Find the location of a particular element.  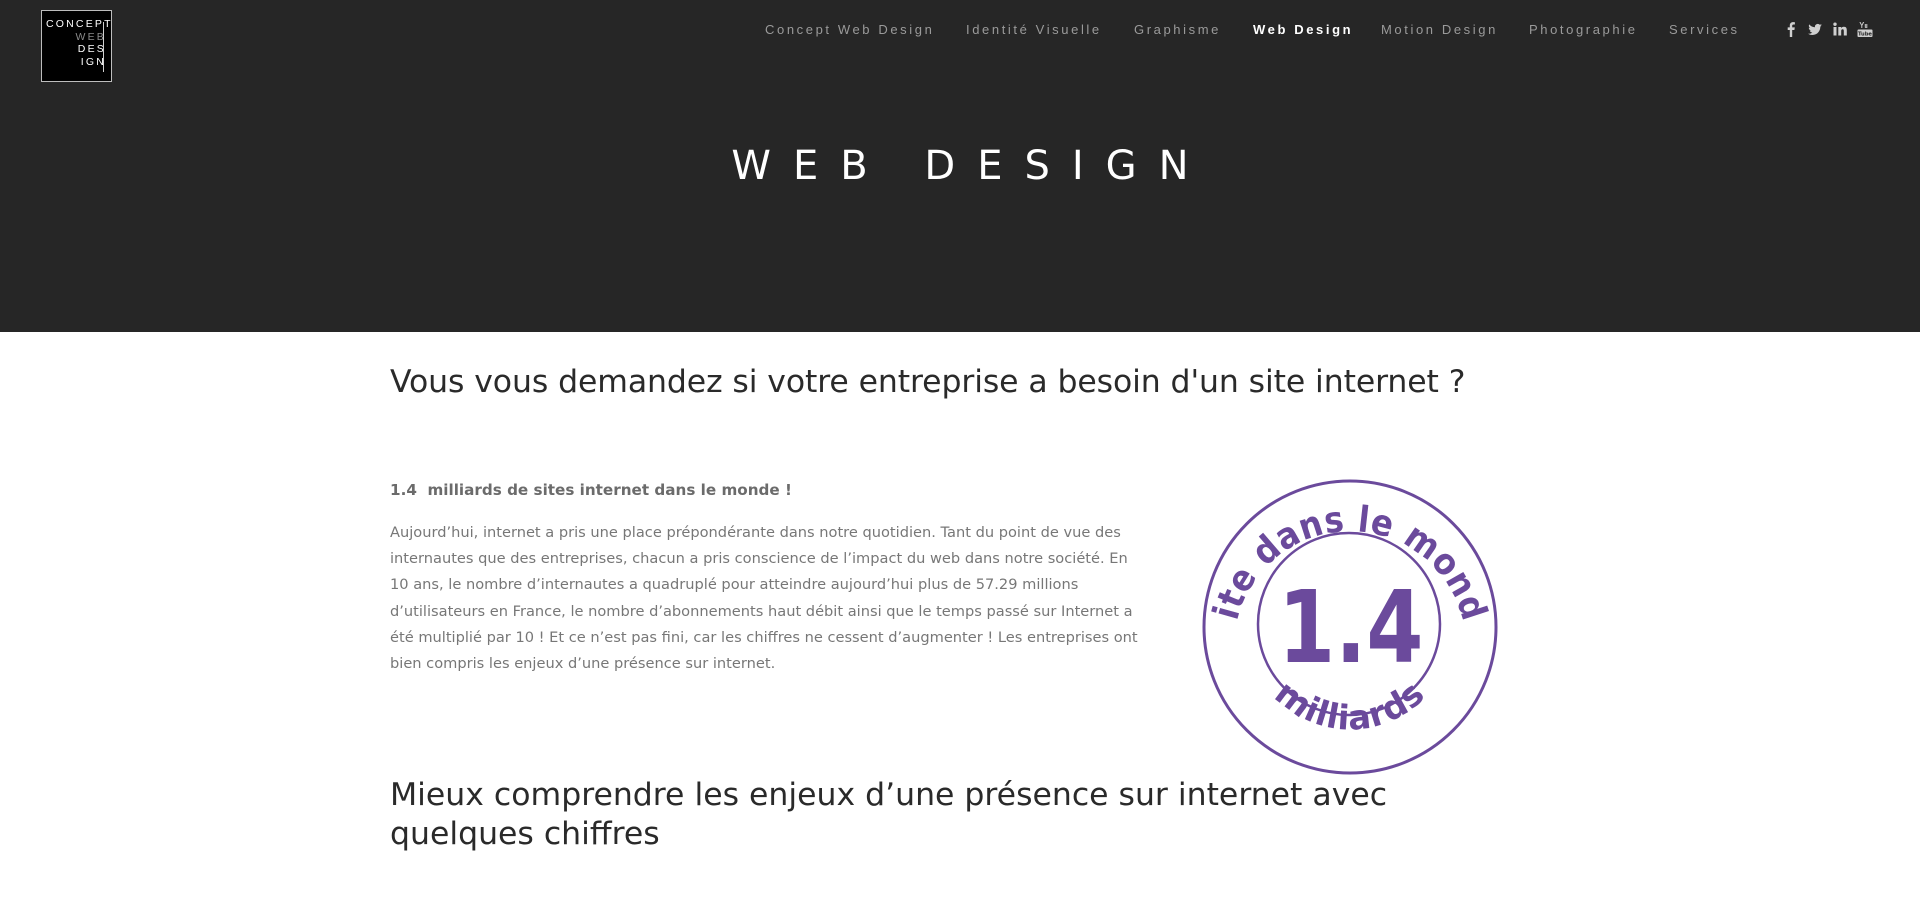

nav-web-design: Web Design is located at coordinates (1303, 30).